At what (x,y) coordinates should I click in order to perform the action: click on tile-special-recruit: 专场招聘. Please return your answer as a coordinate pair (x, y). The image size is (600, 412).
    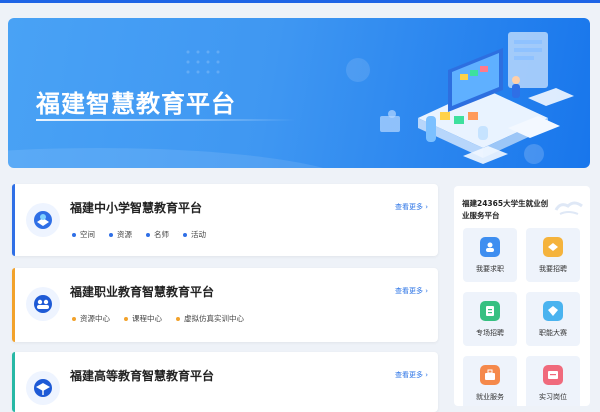
    Looking at the image, I should click on (490, 319).